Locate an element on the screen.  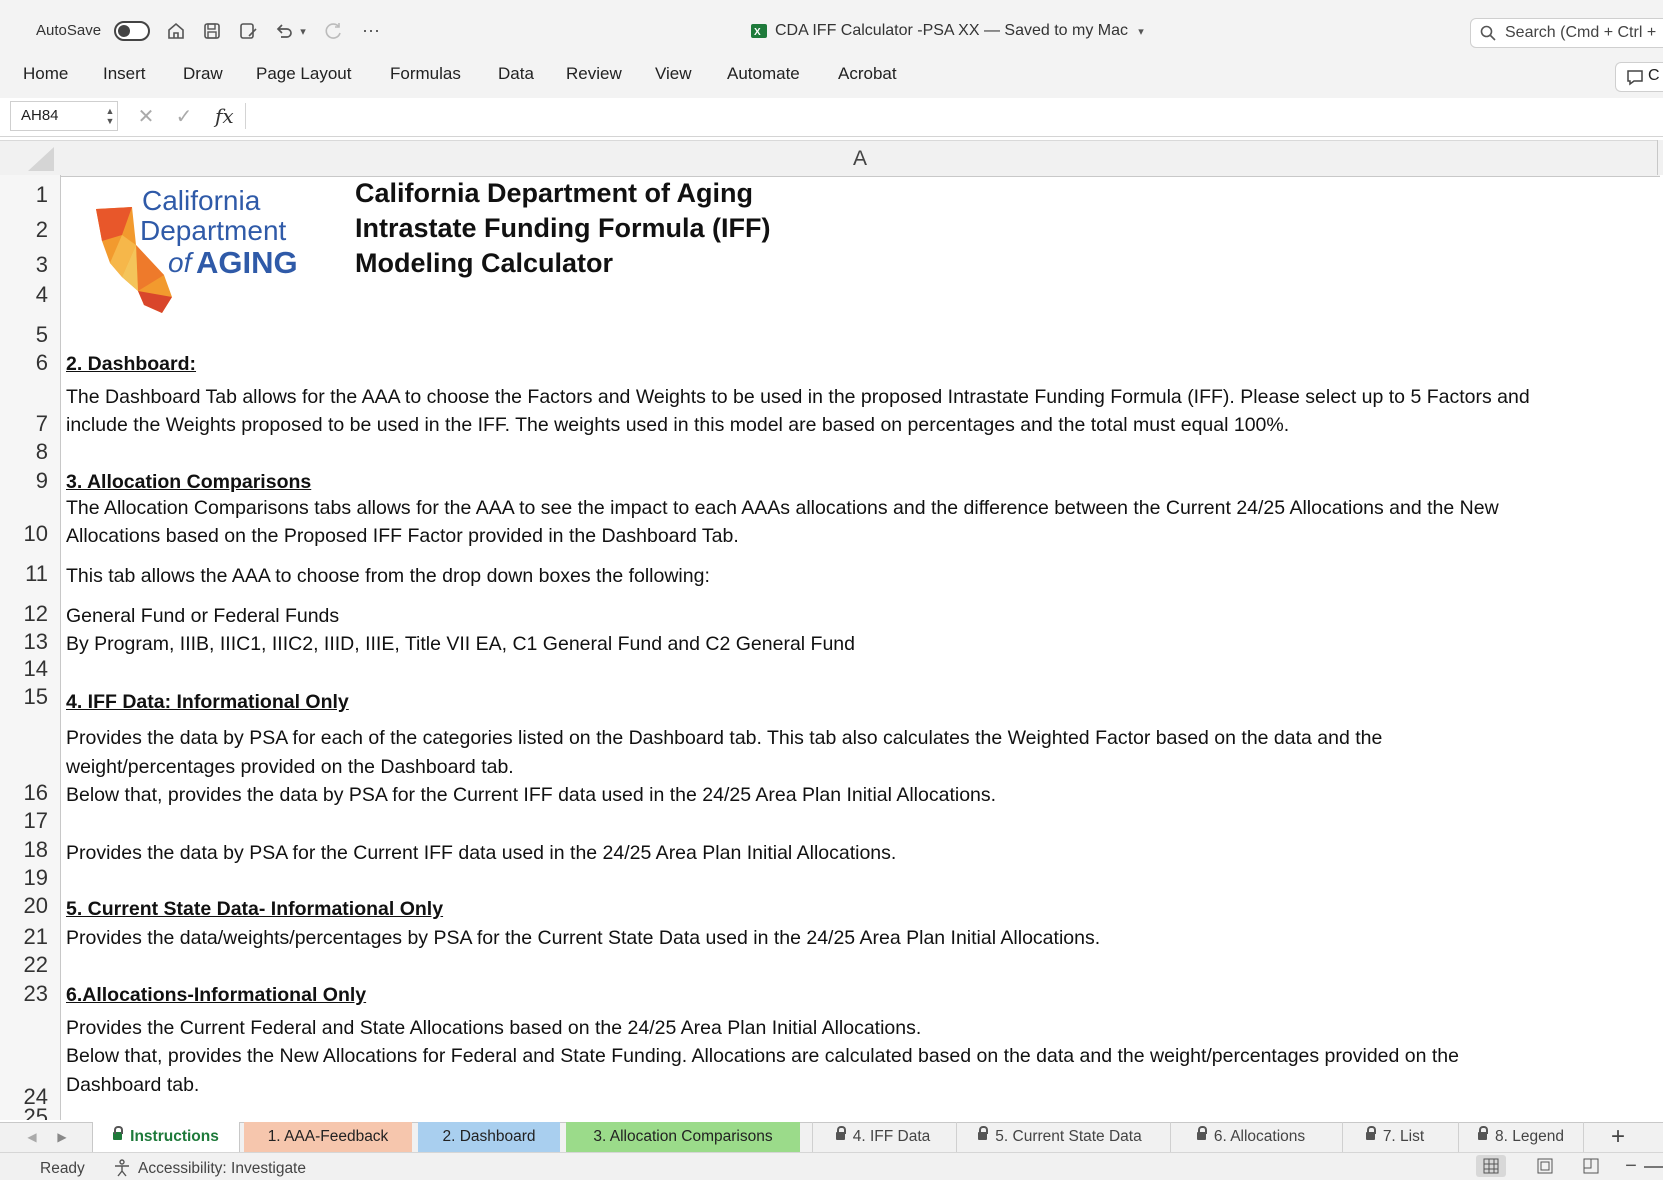
logo-line-2: Department is located at coordinates (213, 230).